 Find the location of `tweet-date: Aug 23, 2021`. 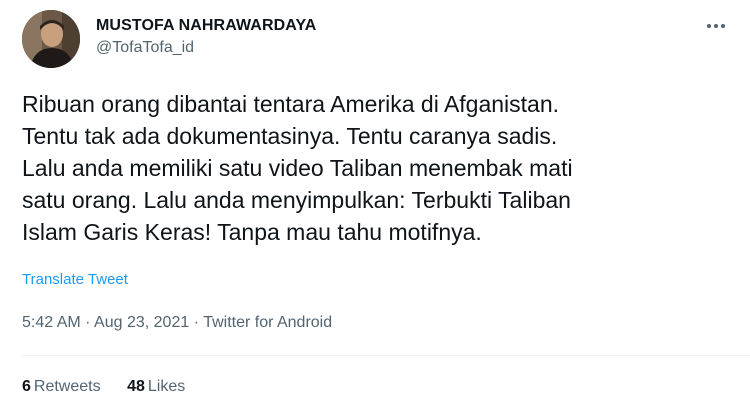

tweet-date: Aug 23, 2021 is located at coordinates (141, 322).